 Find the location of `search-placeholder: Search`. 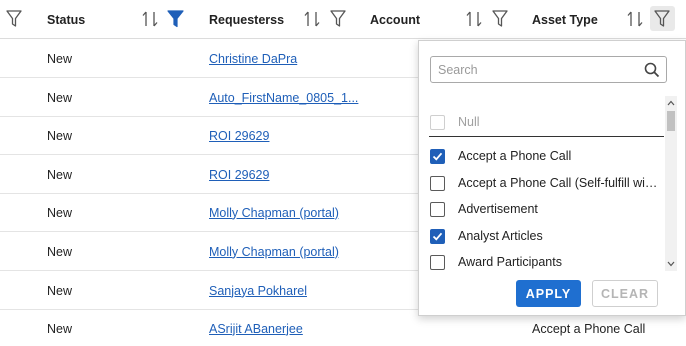

search-placeholder: Search is located at coordinates (458, 69).